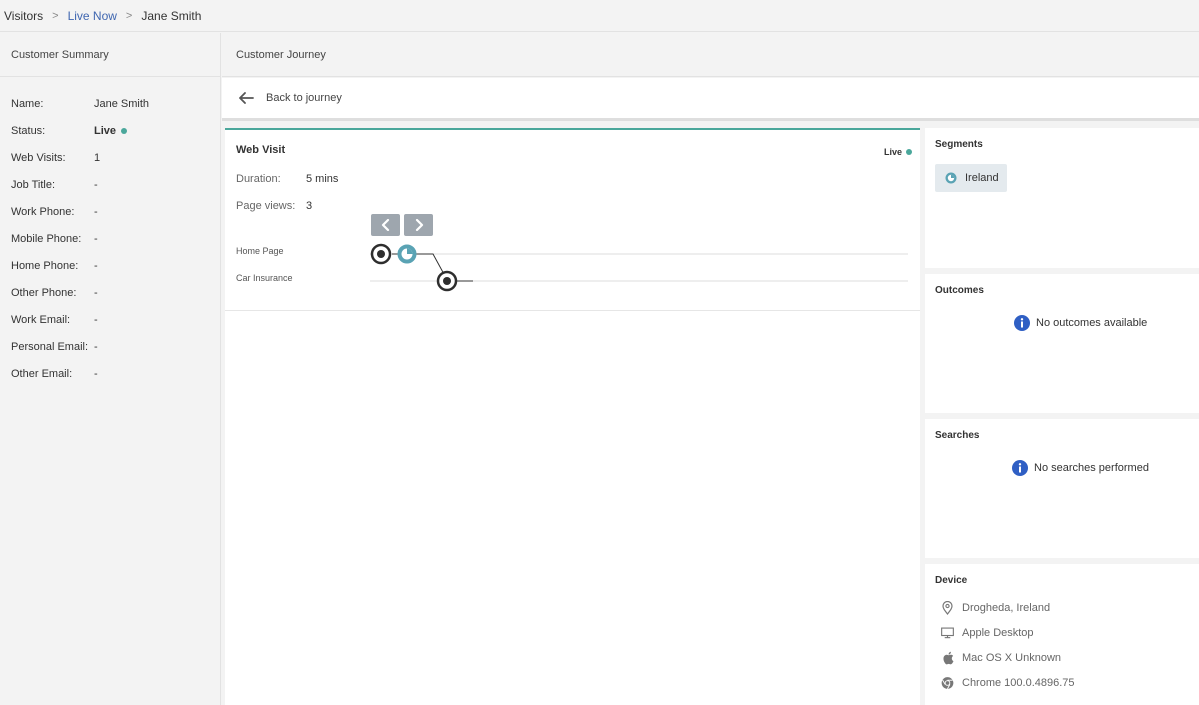 The image size is (1199, 705). What do you see at coordinates (110, 273) in the screenshot?
I see `summary-row-home-phone: Home Phone: -` at bounding box center [110, 273].